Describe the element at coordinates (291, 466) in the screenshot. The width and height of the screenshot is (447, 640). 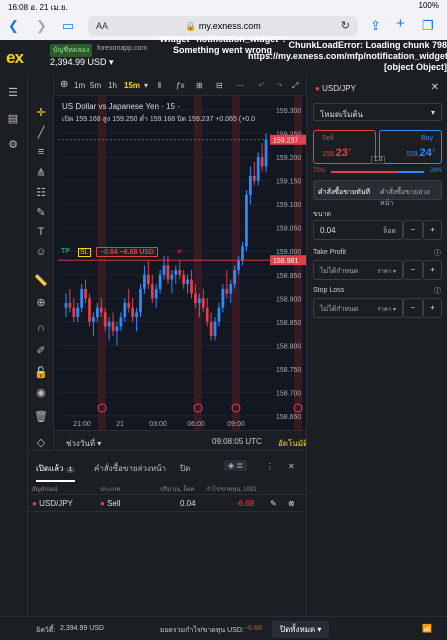
I see `close-orders-icon: ✕` at that location.